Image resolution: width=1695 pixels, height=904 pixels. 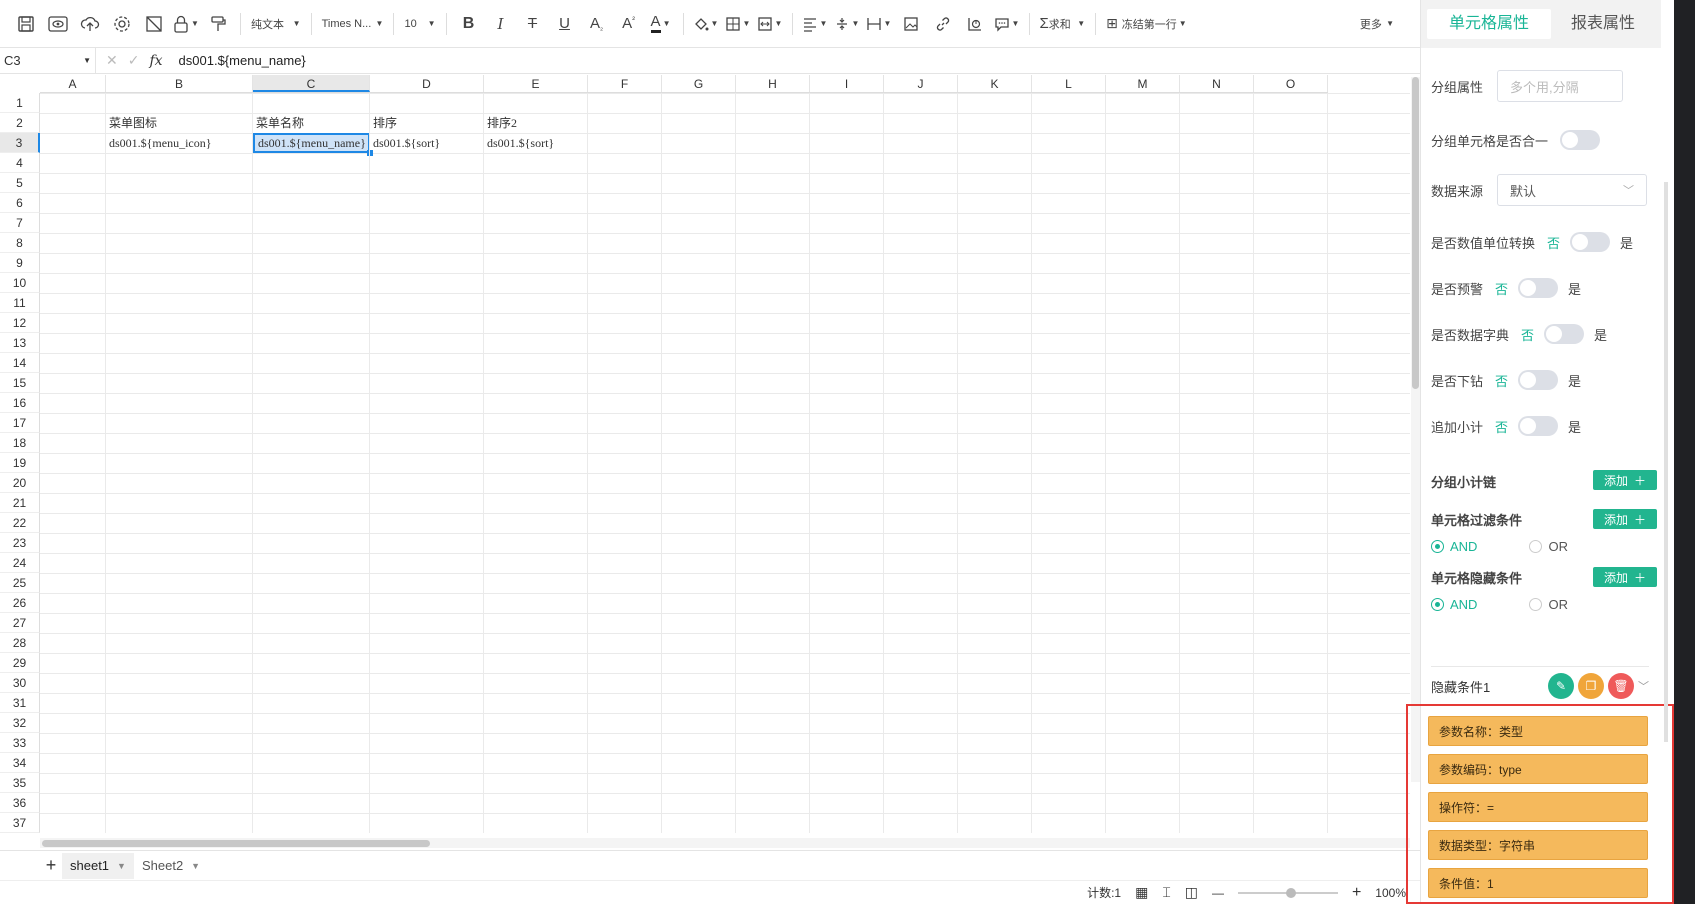 What do you see at coordinates (20, 123) in the screenshot?
I see `row-header-2: 2` at bounding box center [20, 123].